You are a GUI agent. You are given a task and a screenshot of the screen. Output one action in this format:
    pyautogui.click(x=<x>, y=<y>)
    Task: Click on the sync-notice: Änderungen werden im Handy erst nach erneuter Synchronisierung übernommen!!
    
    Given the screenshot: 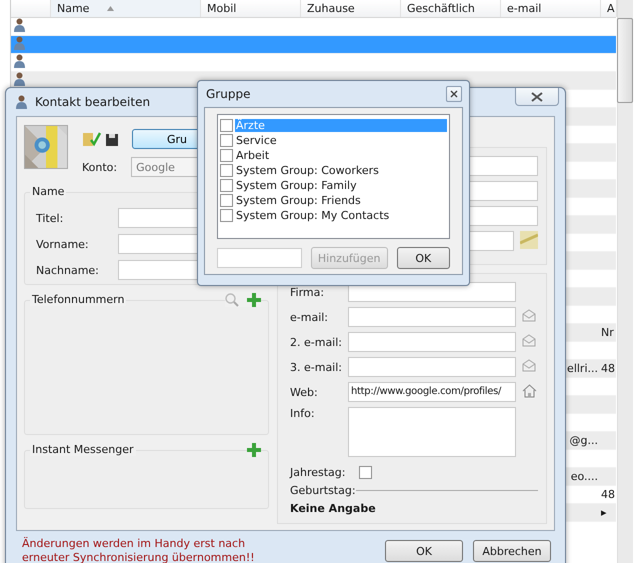 What is the action you would take?
    pyautogui.click(x=139, y=550)
    